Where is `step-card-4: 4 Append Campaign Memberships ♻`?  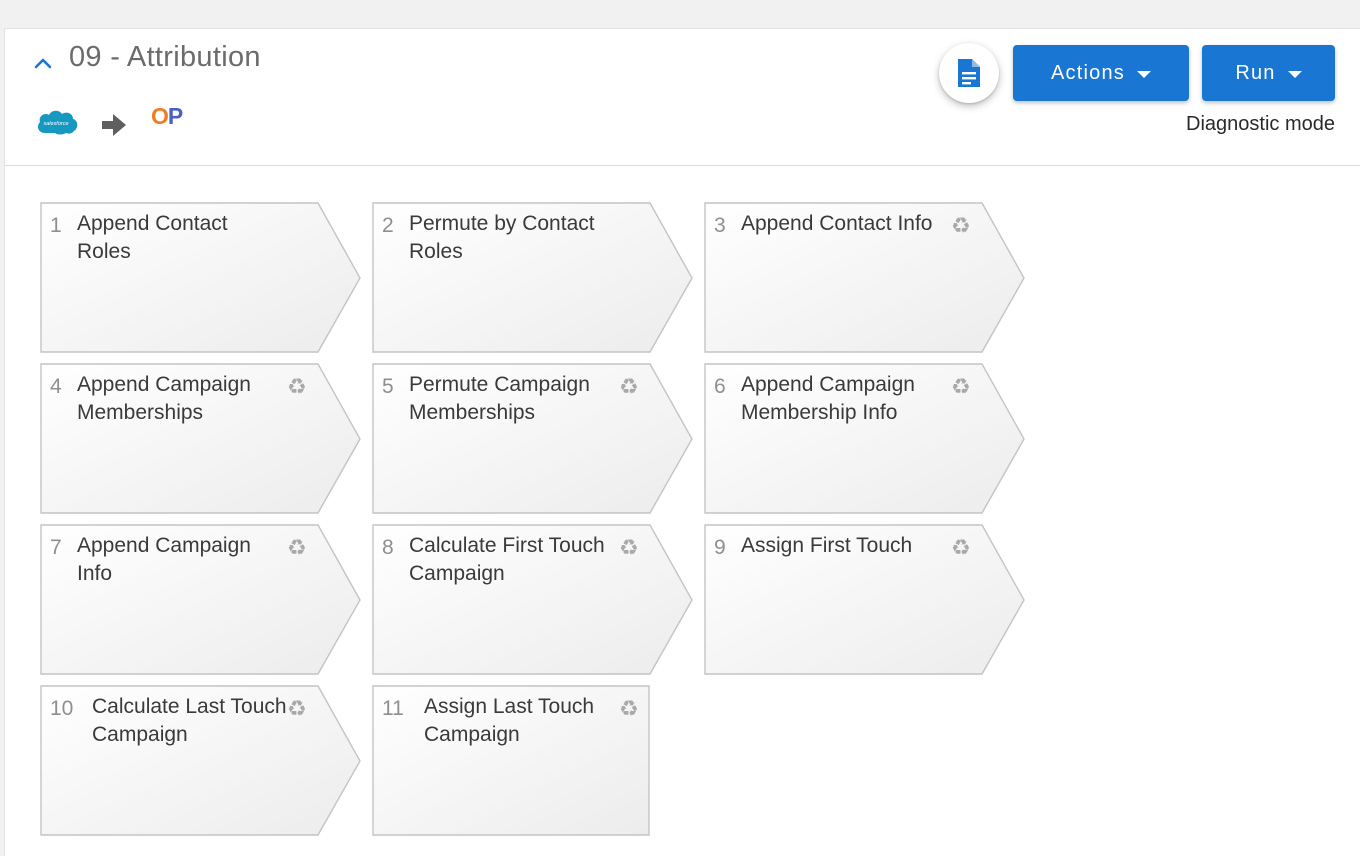 step-card-4: 4 Append Campaign Memberships ♻ is located at coordinates (201, 439).